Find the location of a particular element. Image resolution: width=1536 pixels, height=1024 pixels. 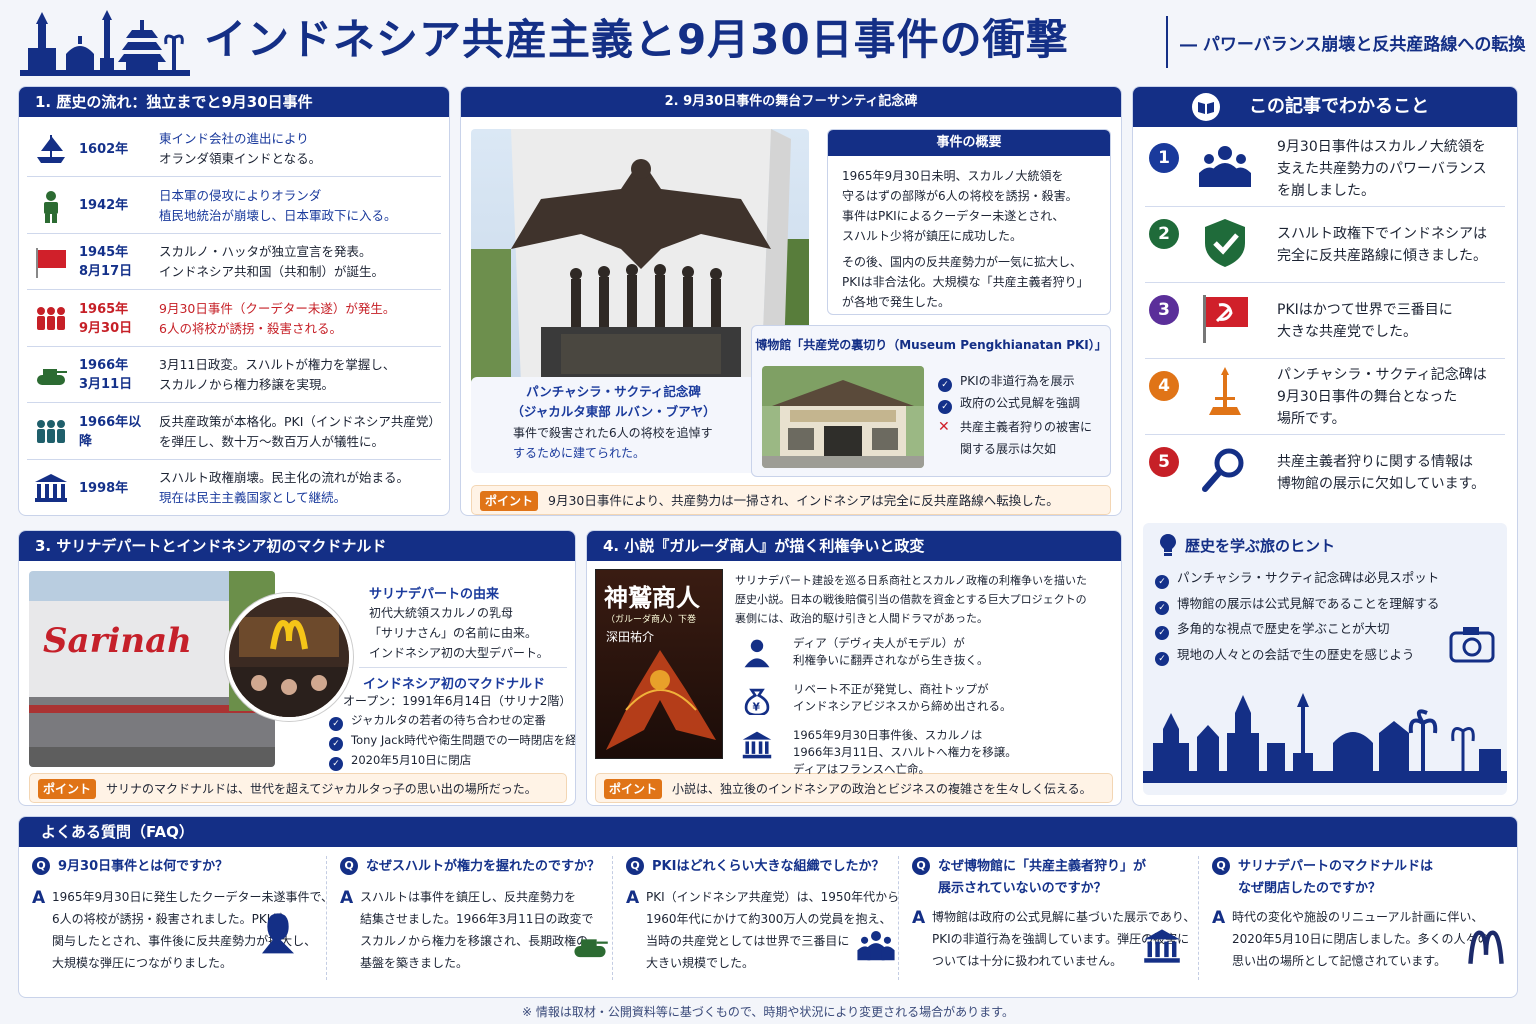

summary-item: 3 PKIはかつて世界で三番目に 大きな共産党でした。 is located at coordinates (1325, 321).